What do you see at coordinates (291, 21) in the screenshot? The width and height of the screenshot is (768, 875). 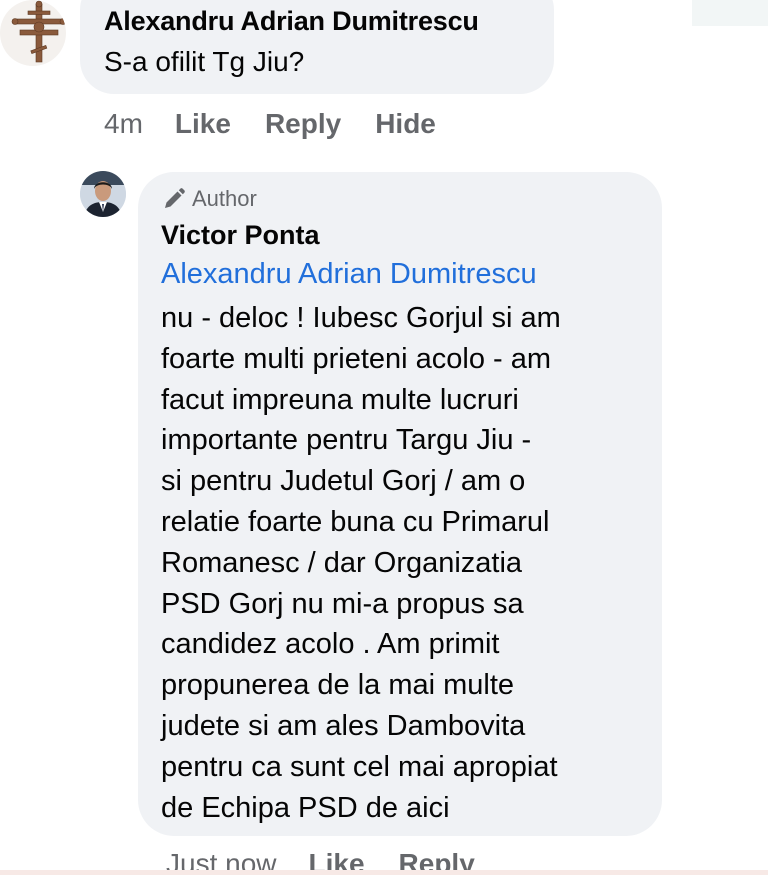 I see `comment-author-name: Alexandru Adrian Dumitrescu` at bounding box center [291, 21].